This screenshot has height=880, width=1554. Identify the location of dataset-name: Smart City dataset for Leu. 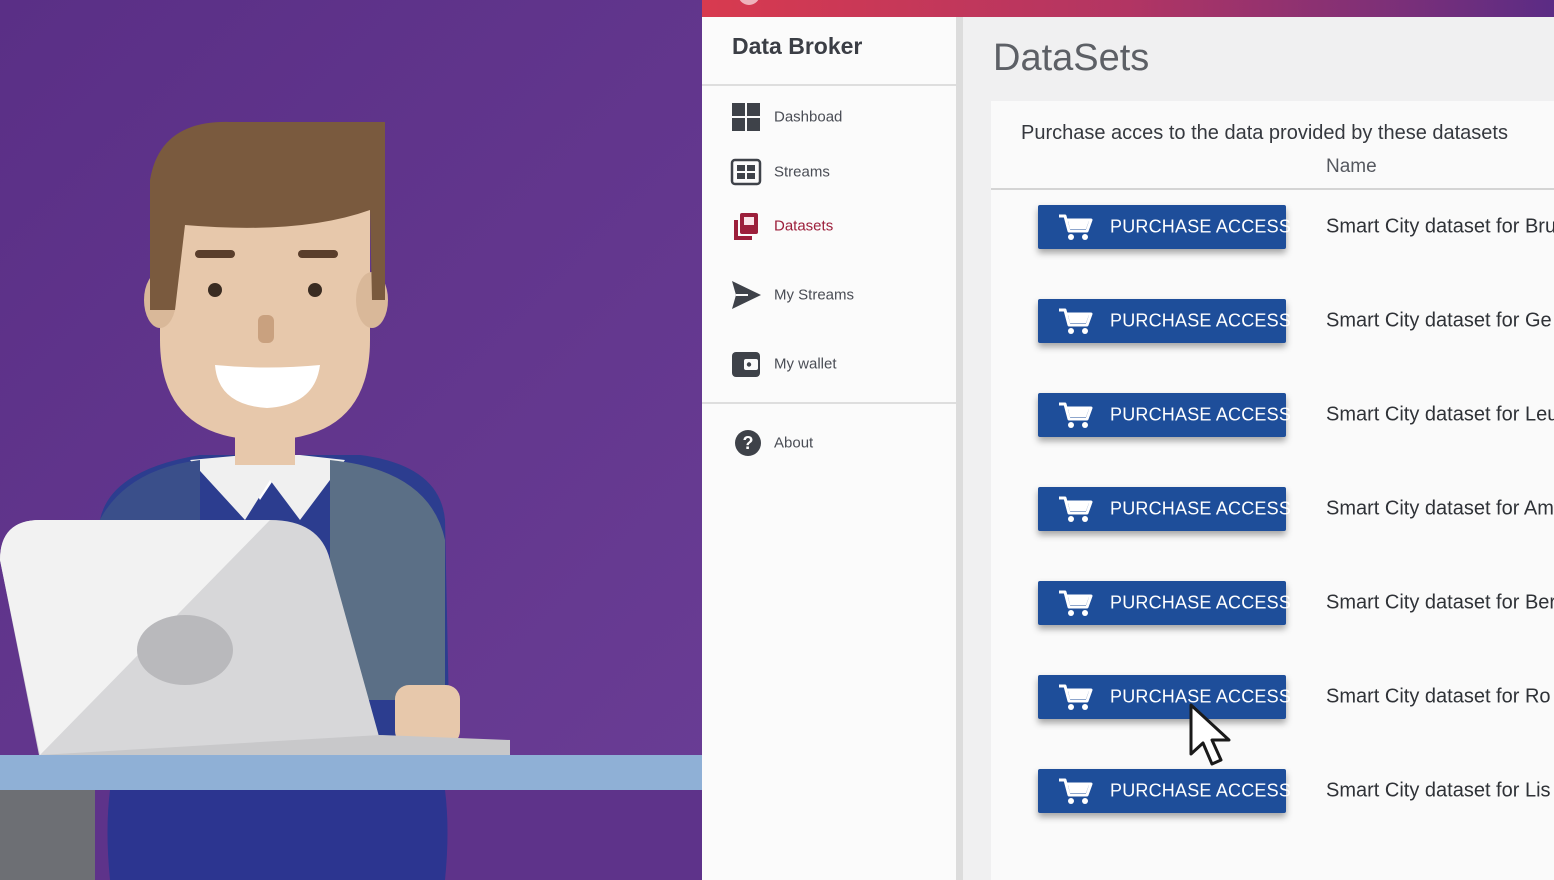
(1440, 414).